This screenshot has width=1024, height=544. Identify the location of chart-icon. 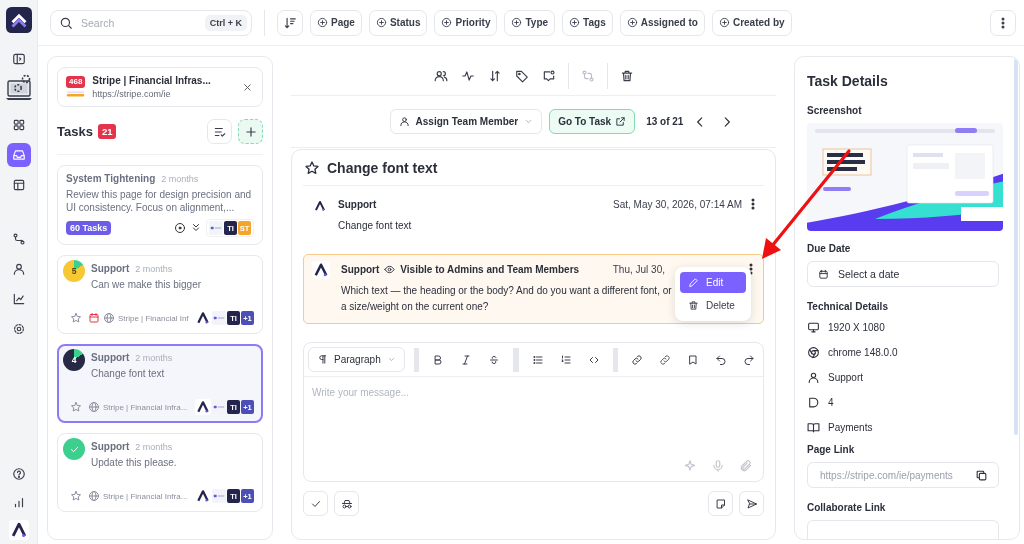
(18, 299).